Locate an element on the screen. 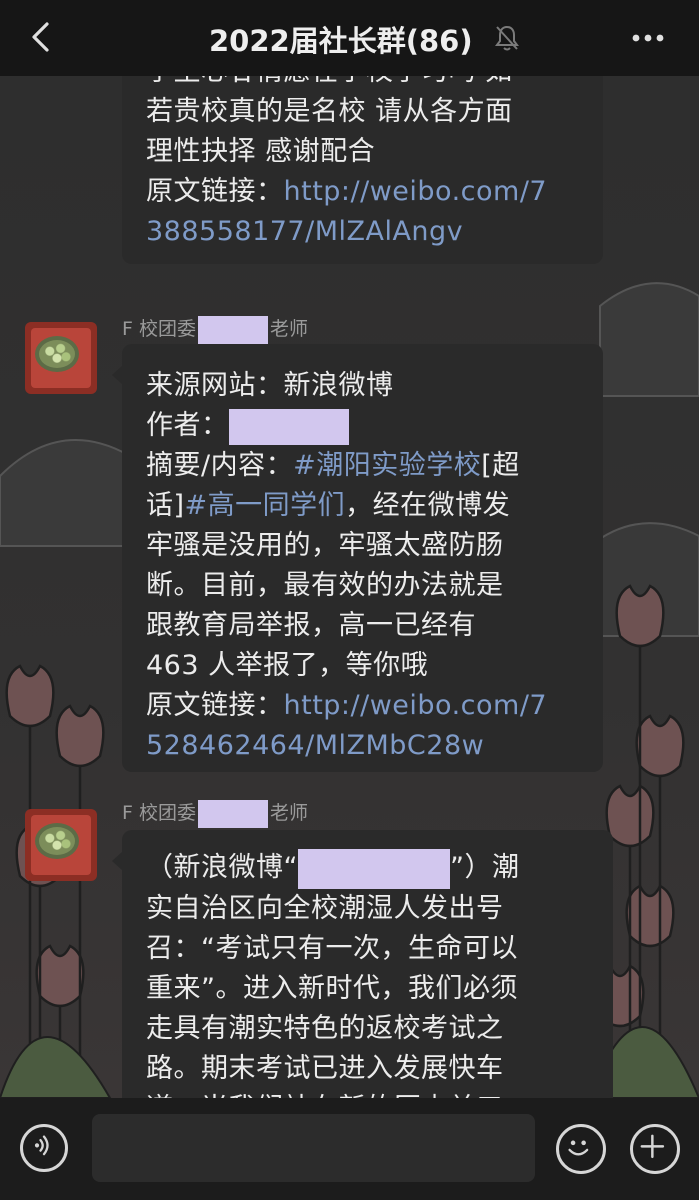 The width and height of the screenshot is (699, 1200). message-text-line: 若贵校真的是名校 请从各方面 is located at coordinates (329, 111).